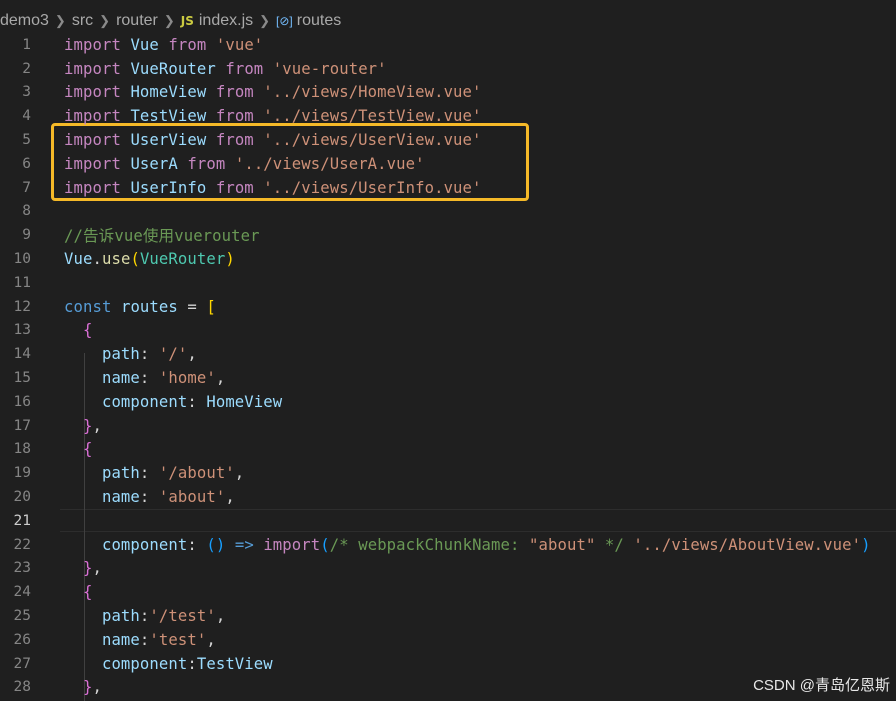  What do you see at coordinates (448, 616) in the screenshot?
I see `code-line: 25 path:'/test',` at bounding box center [448, 616].